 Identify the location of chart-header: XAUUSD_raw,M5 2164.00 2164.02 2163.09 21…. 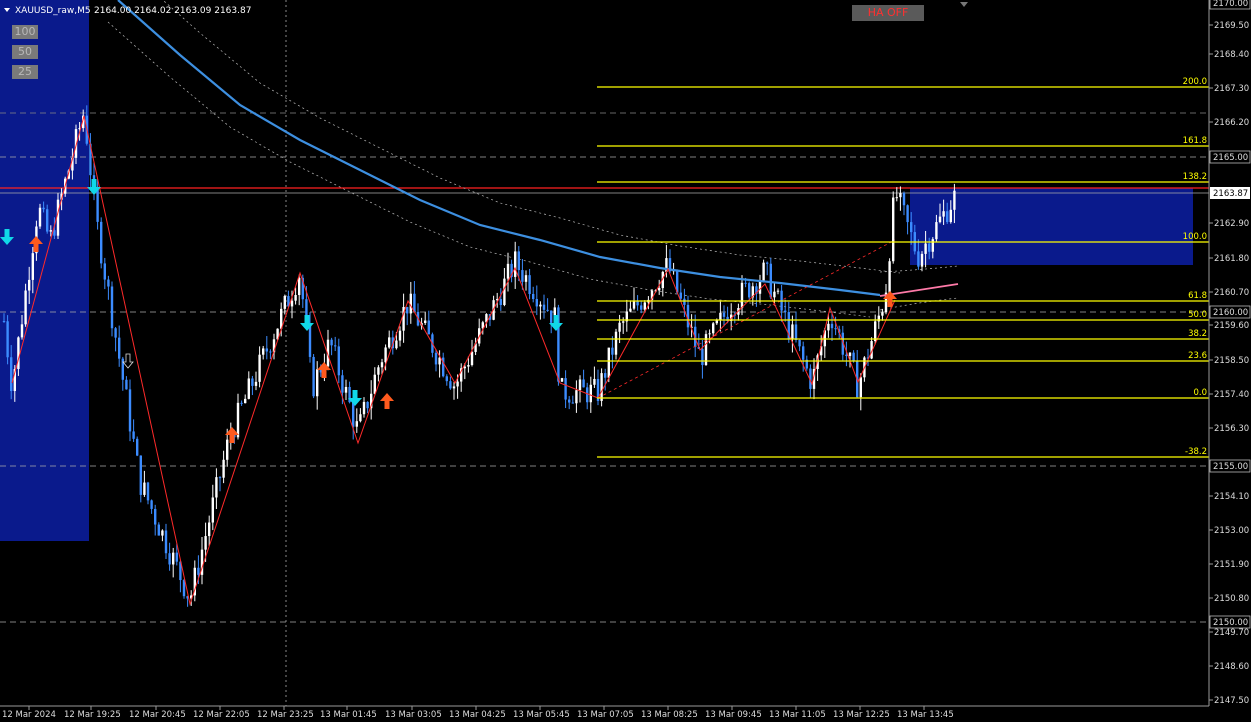
(127, 11).